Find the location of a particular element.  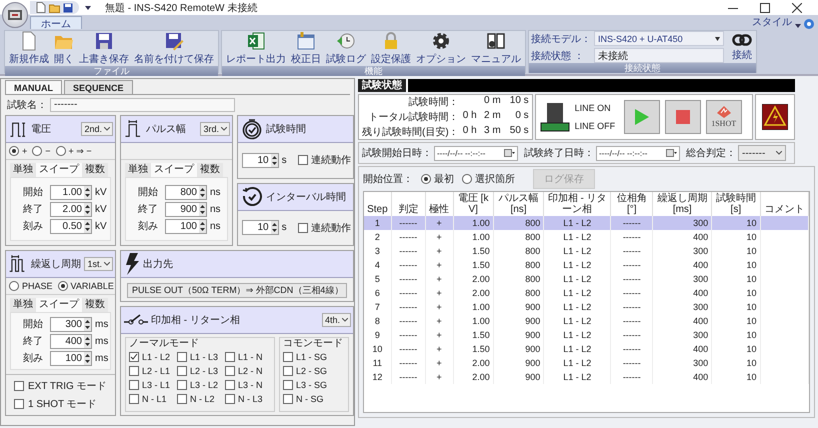

number-field: 800 is located at coordinates (186, 192).